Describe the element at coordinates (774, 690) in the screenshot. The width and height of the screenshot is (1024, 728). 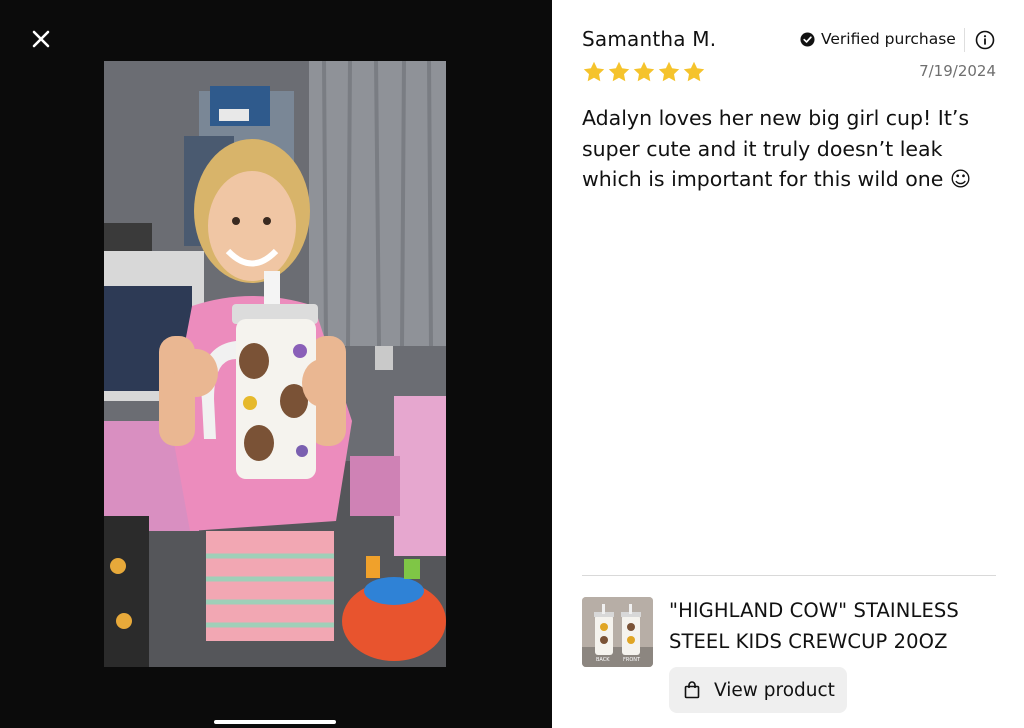
I see `view-product-label: View product` at that location.